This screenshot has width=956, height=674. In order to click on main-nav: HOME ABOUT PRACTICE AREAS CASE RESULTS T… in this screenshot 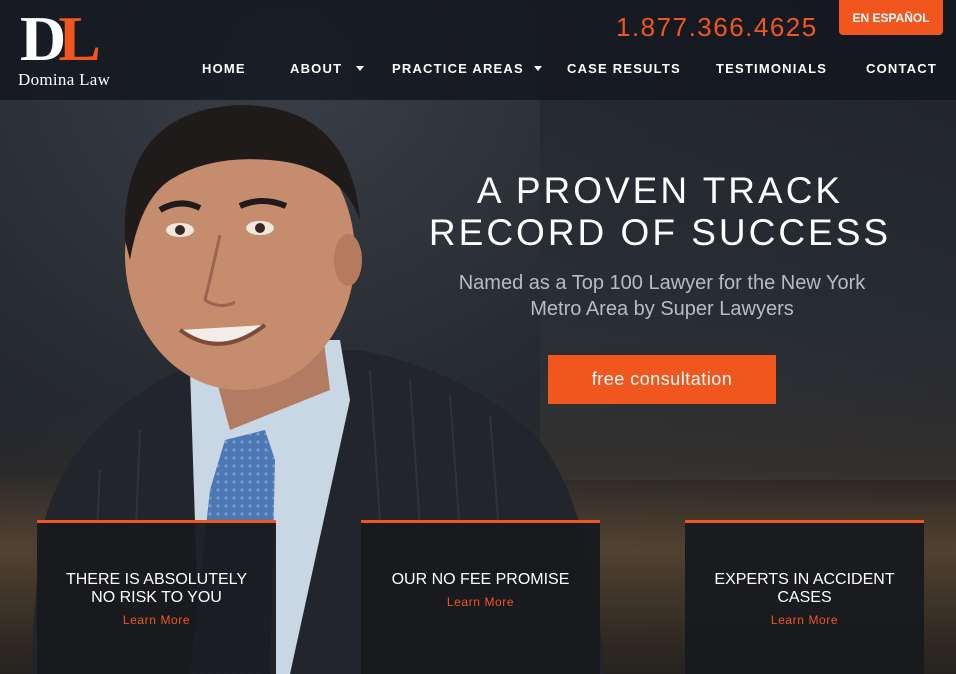, I will do `click(478, 68)`.